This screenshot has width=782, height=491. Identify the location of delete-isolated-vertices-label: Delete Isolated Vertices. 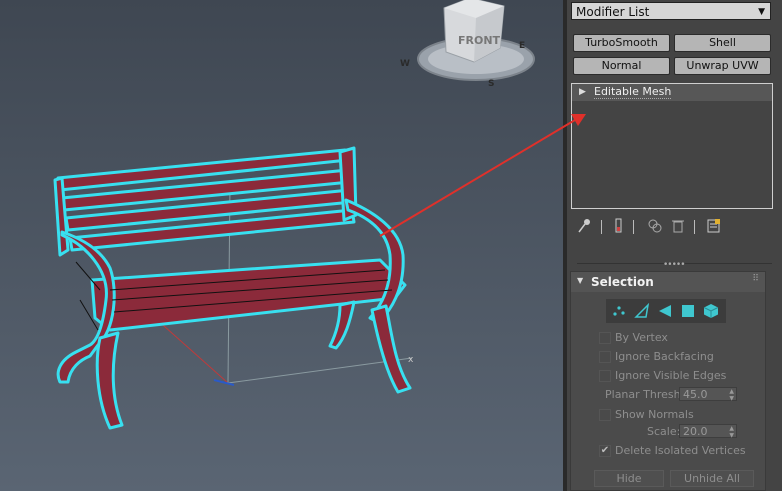
(680, 450).